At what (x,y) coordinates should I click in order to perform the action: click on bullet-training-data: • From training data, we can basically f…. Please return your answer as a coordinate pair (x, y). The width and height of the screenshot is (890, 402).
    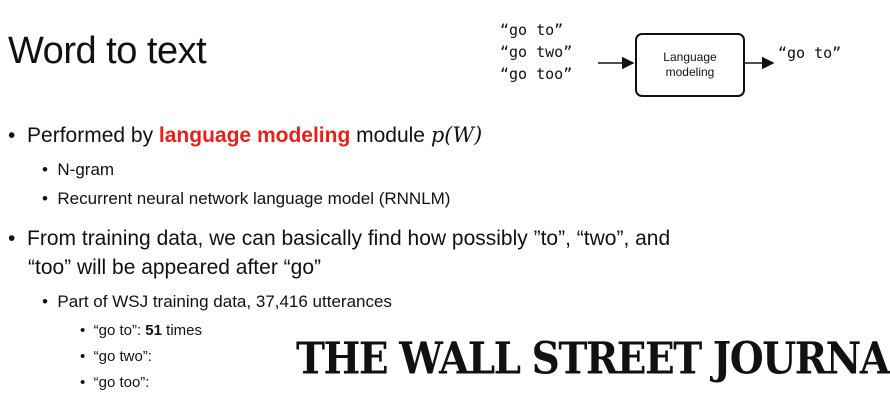
    Looking at the image, I should click on (339, 238).